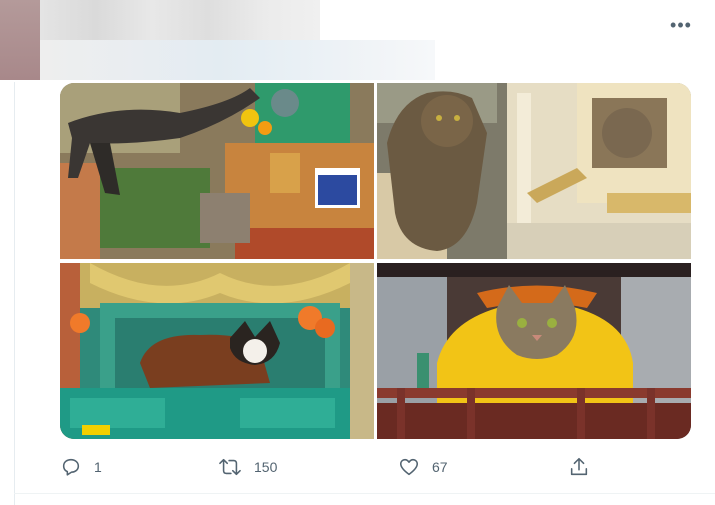  What do you see at coordinates (375, 467) in the screenshot?
I see `tweet-action-bar: 1 150 67` at bounding box center [375, 467].